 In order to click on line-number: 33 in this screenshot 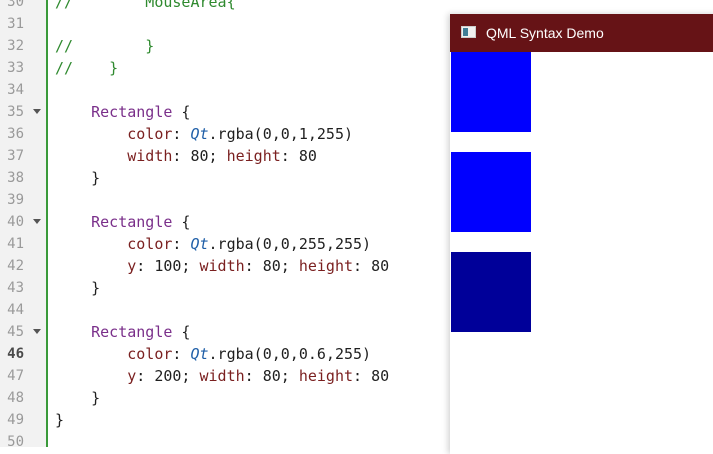, I will do `click(15, 68)`.